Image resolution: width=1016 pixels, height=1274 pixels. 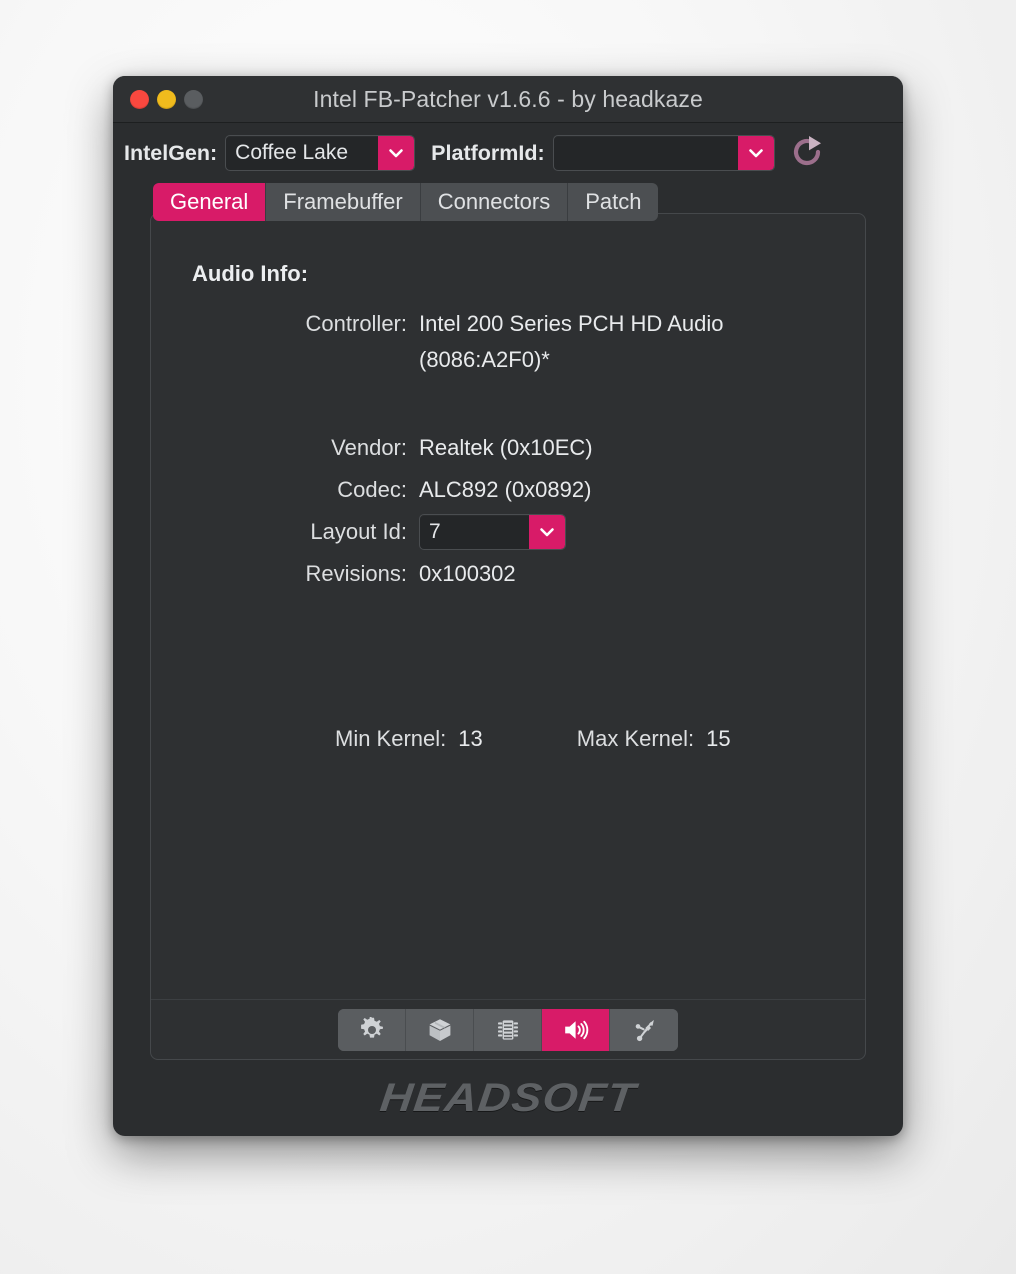 I want to click on minimize-button, so click(x=166, y=99).